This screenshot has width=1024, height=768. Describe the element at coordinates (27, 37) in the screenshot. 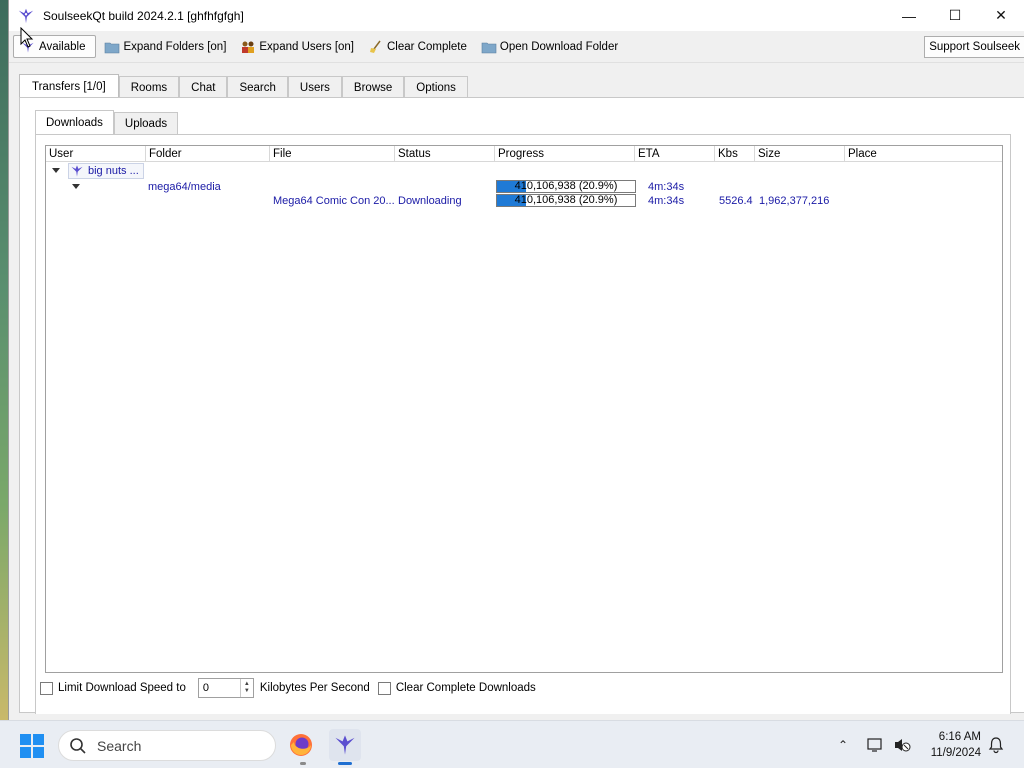

I see `mouse-cursor-icon` at that location.